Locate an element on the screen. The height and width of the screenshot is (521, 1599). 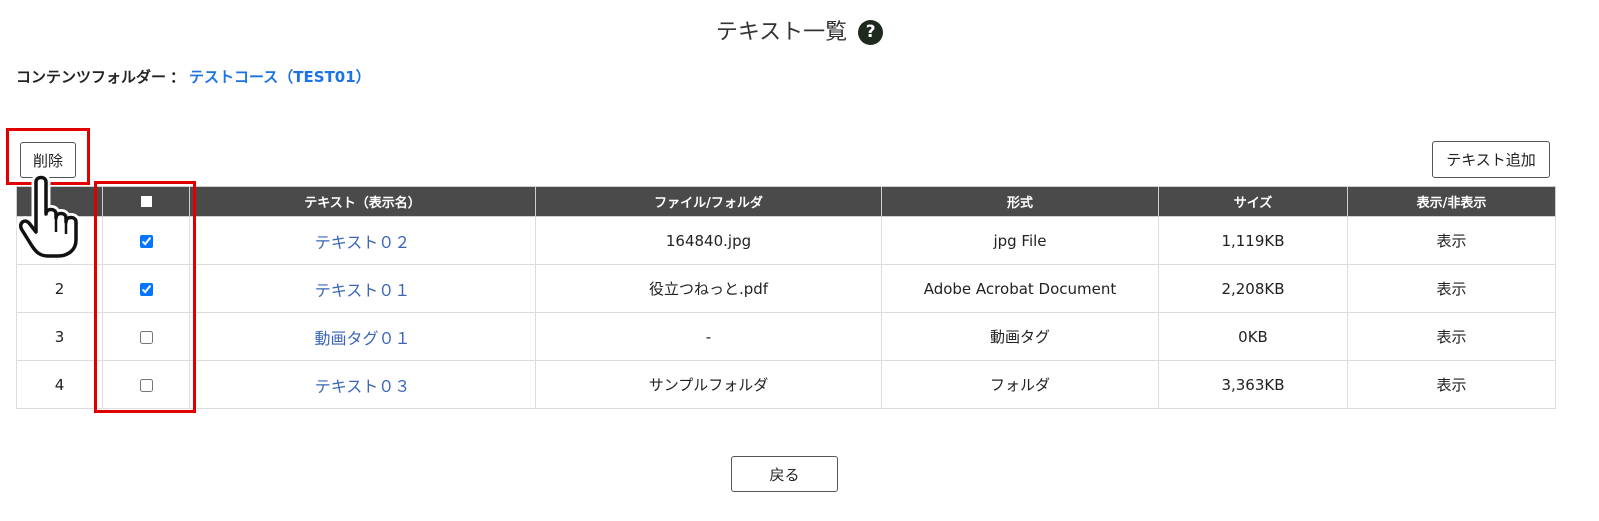
table-row: 4 テキスト０３ サンプルフォルダ フォルダ 3,363KB 表示 is located at coordinates (786, 384).